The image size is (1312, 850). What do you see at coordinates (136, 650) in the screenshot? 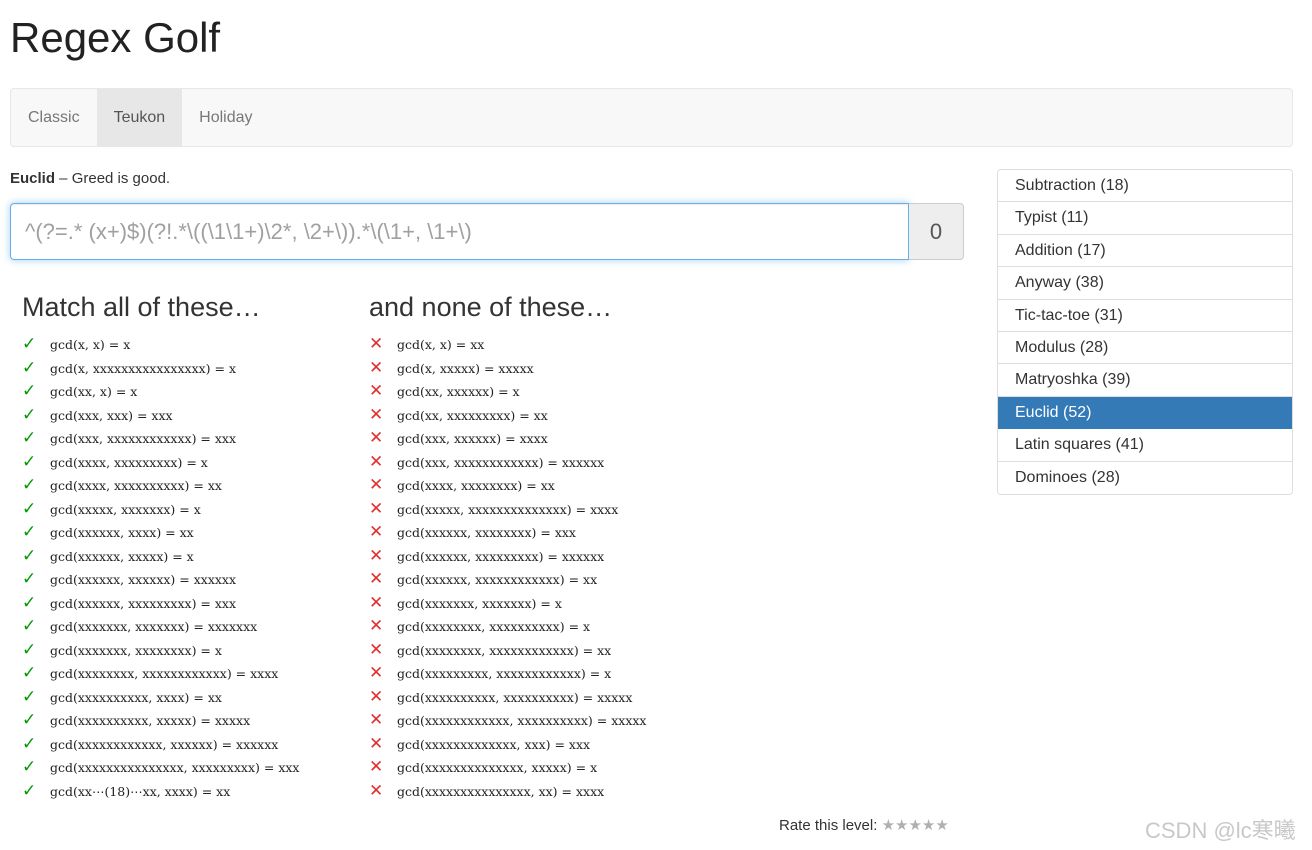
I see `example-text: gcd(xxxxxxx, xxxxxxxx) = x` at bounding box center [136, 650].